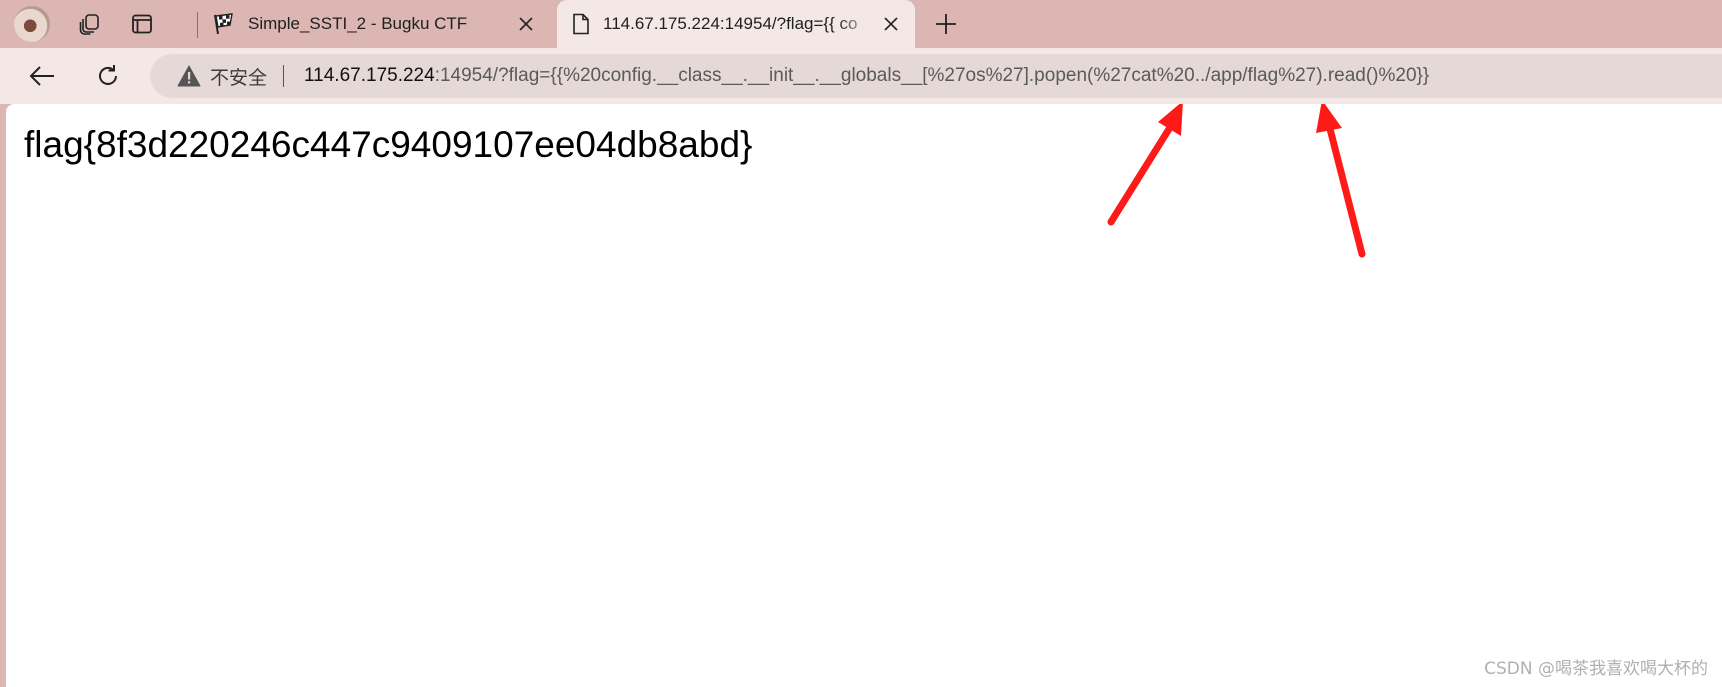  I want to click on checkered-flag-icon, so click(223, 24).